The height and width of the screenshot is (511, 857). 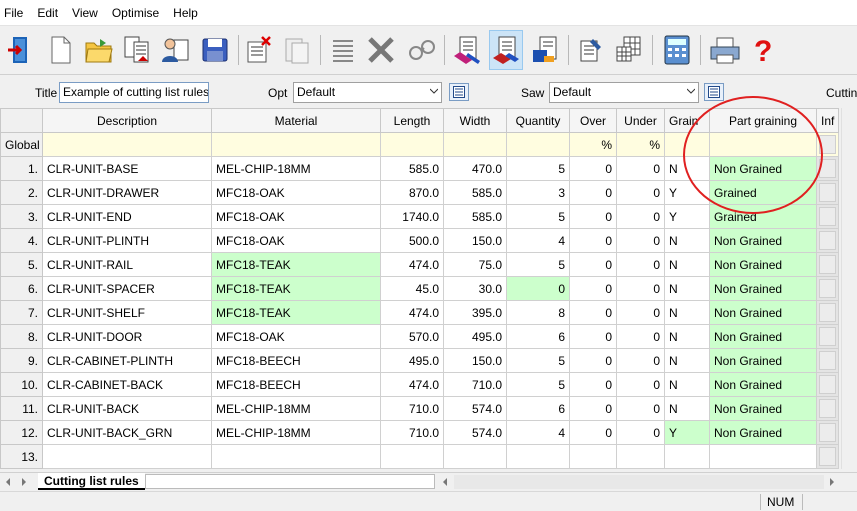 What do you see at coordinates (296, 144) in the screenshot?
I see `global-material-cell` at bounding box center [296, 144].